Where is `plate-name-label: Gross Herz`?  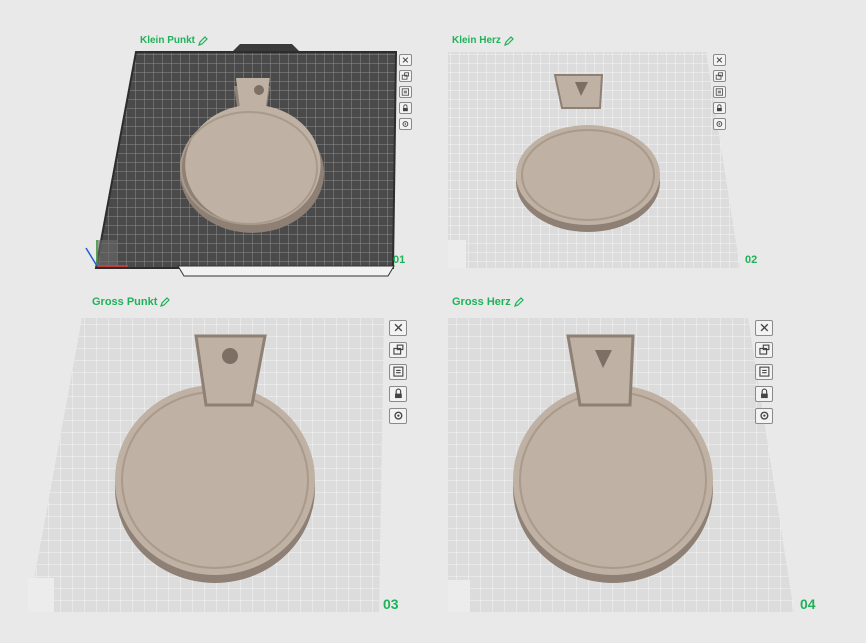
plate-name-label: Gross Herz is located at coordinates (481, 302).